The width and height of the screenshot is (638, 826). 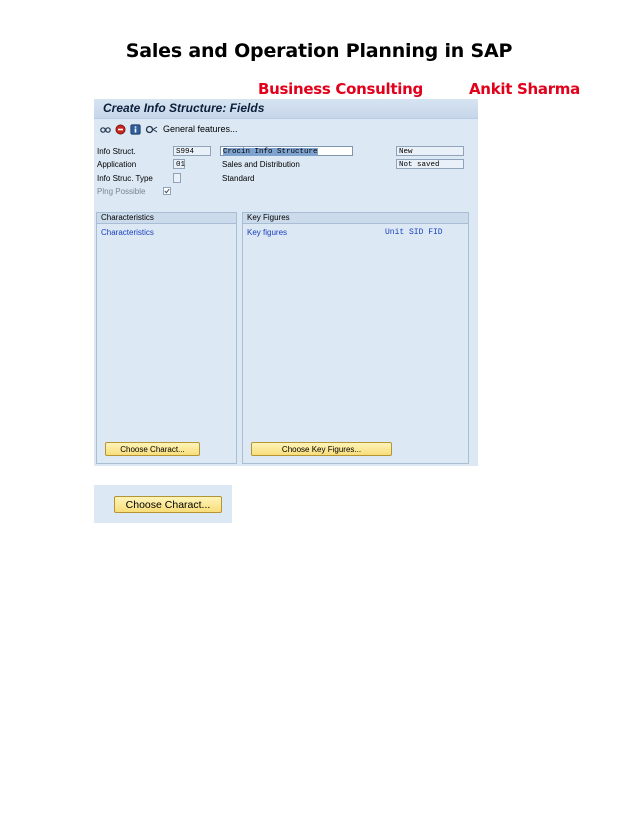 What do you see at coordinates (267, 232) in the screenshot?
I see `key-figures-column-header: Key figures` at bounding box center [267, 232].